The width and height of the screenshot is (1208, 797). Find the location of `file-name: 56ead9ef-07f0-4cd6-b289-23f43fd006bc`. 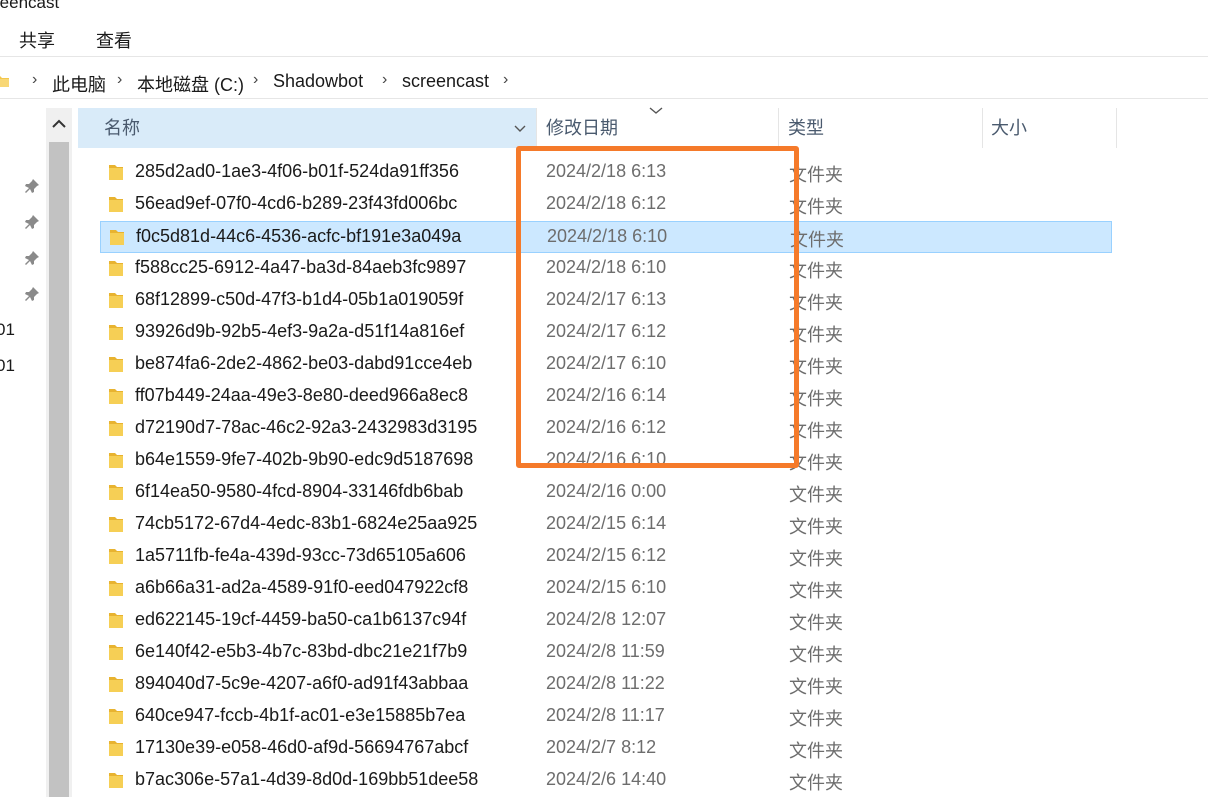

file-name: 56ead9ef-07f0-4cd6-b289-23f43fd006bc is located at coordinates (296, 203).